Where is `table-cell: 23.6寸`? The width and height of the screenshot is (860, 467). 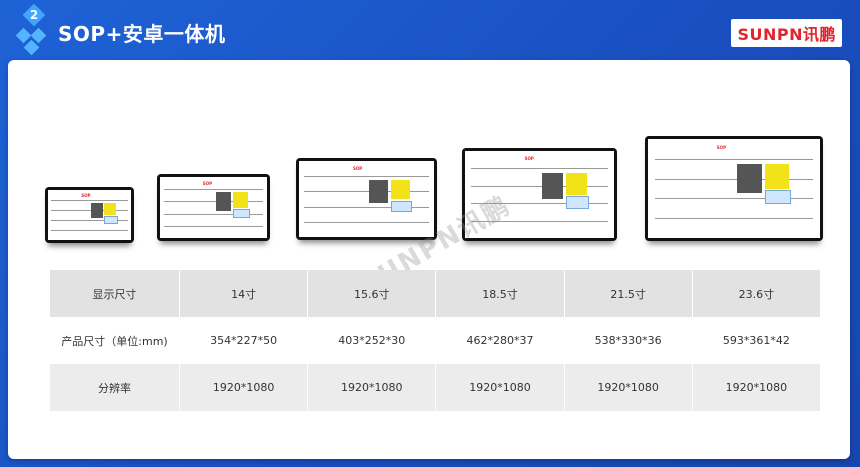
table-cell: 23.6寸 is located at coordinates (757, 293).